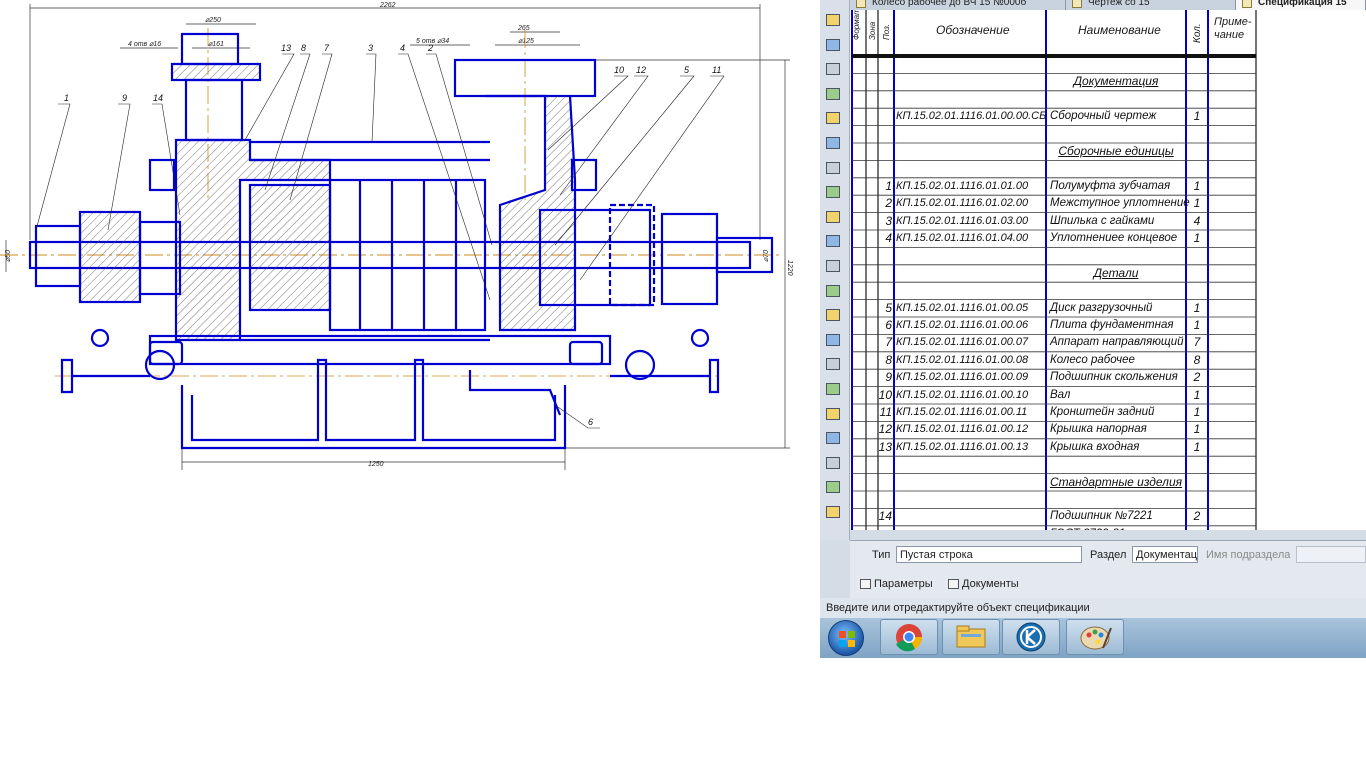 The width and height of the screenshot is (1366, 768). Describe the element at coordinates (834, 45) in the screenshot. I see `spec-table-icon` at that location.